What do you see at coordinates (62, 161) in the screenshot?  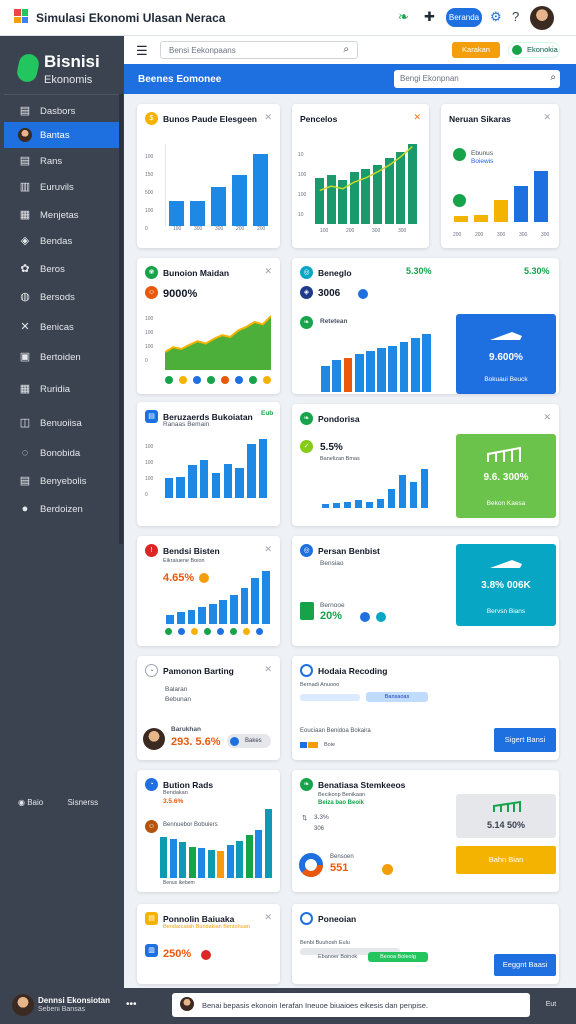 I see `sidebar-item-3: ▤ Rans` at bounding box center [62, 161].